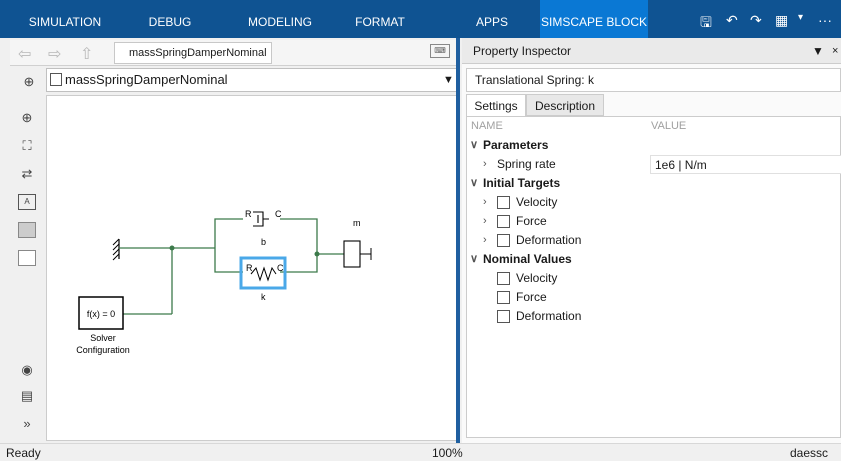  Describe the element at coordinates (654, 259) in the screenshot. I see `section-nominal-values: ∨ Nominal Values` at that location.